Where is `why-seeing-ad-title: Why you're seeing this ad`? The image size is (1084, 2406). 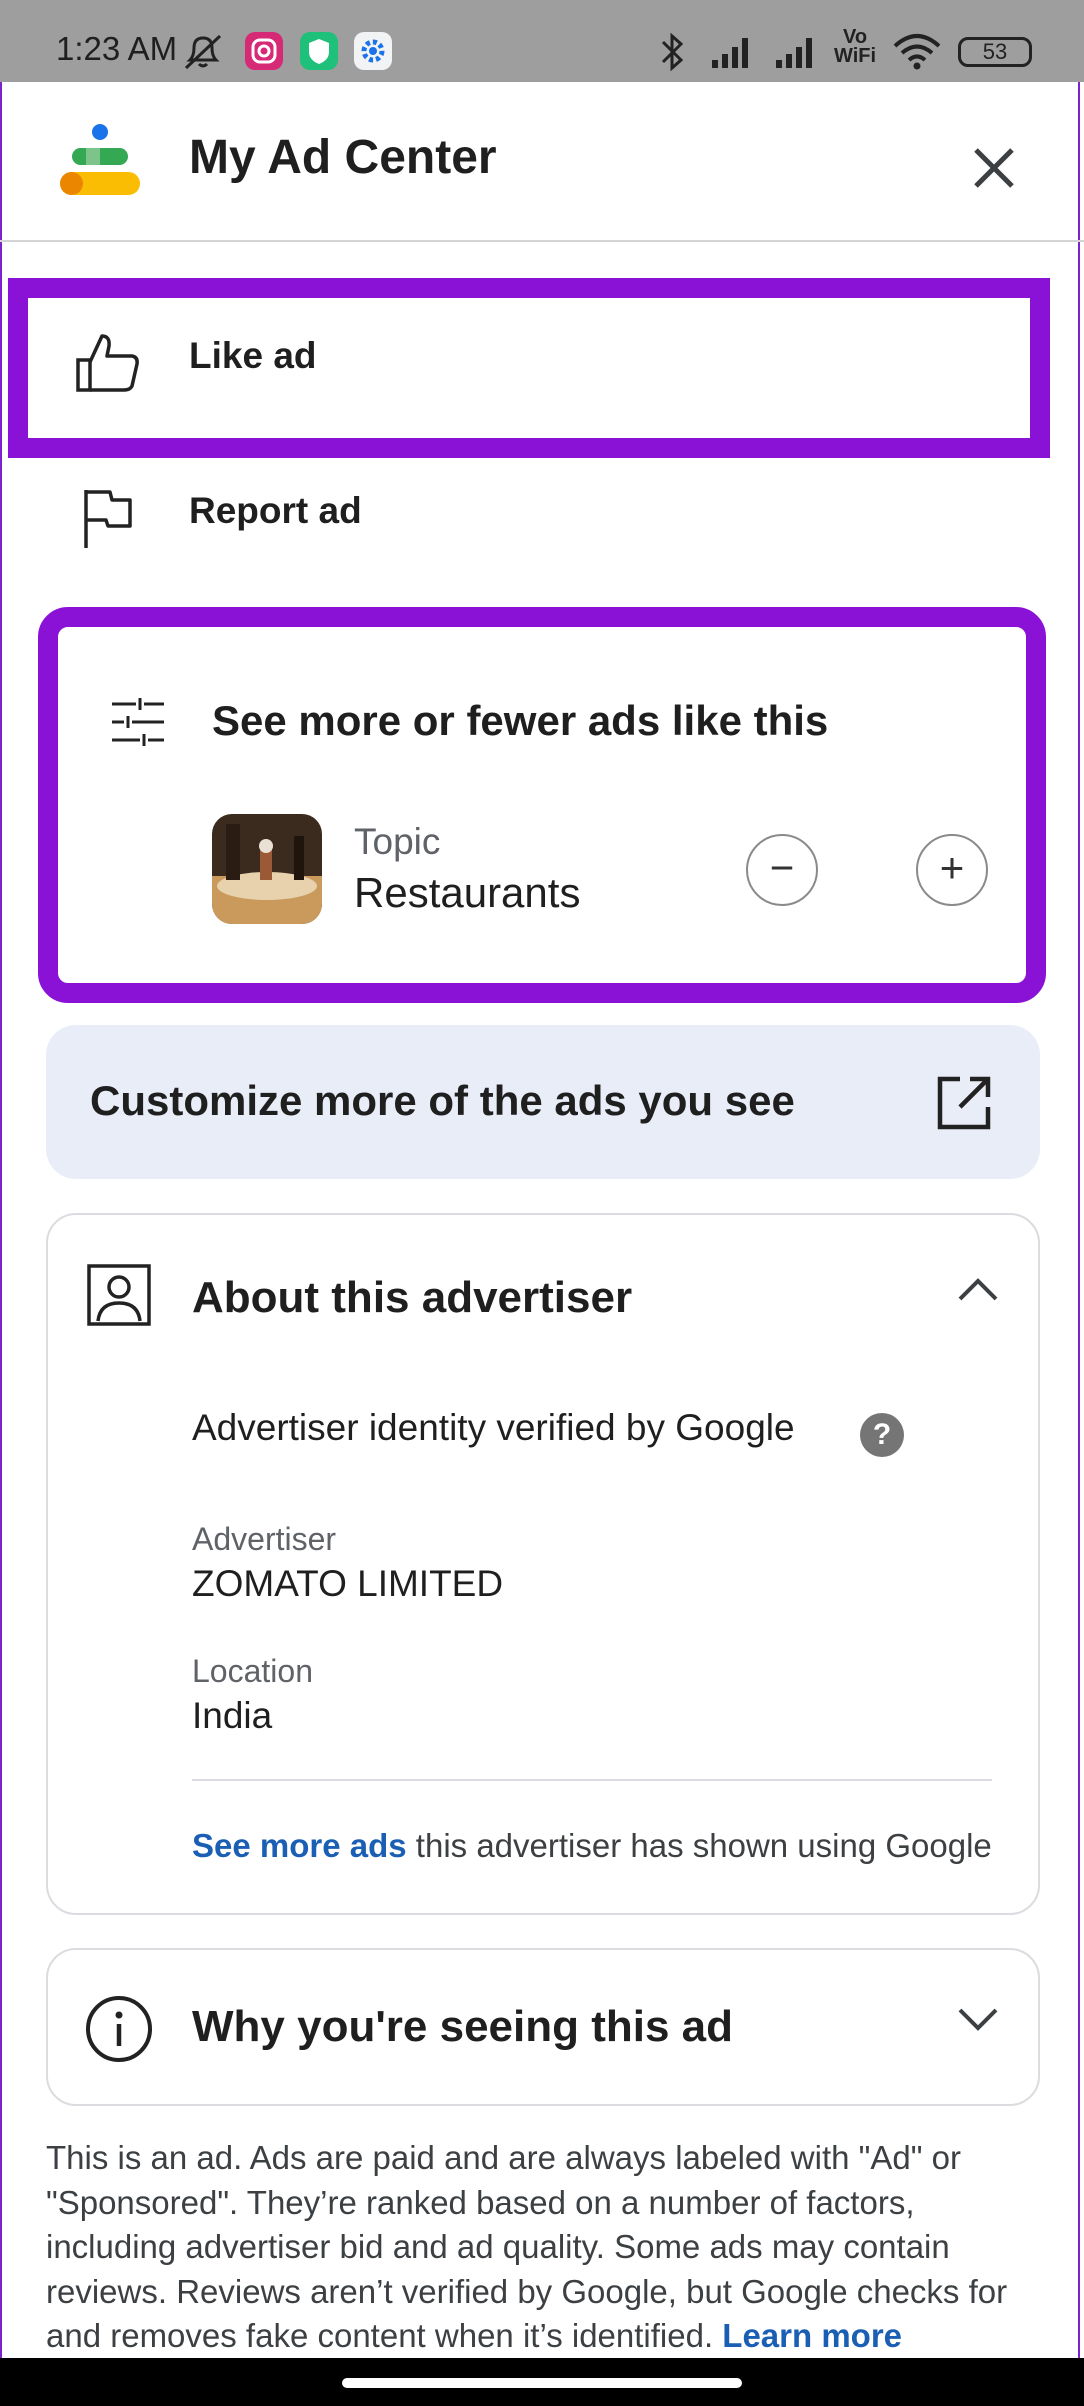
why-seeing-ad-title: Why you're seeing this ad is located at coordinates (463, 2026).